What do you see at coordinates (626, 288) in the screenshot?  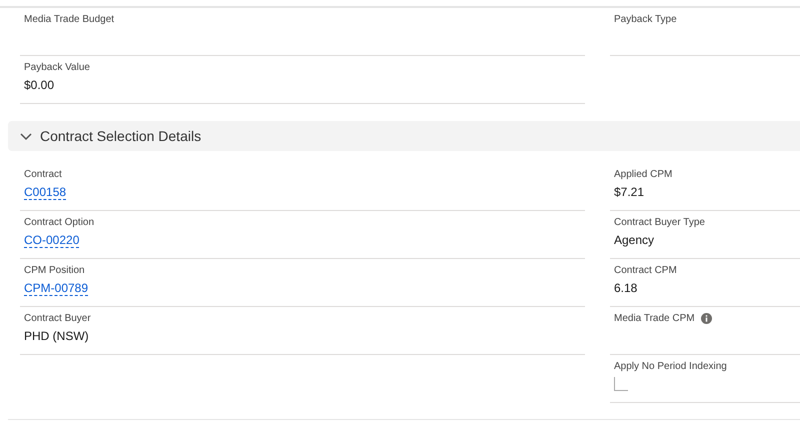 I see `field-value: 6.18` at bounding box center [626, 288].